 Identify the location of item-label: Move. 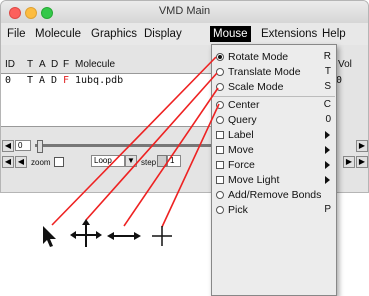
(241, 150).